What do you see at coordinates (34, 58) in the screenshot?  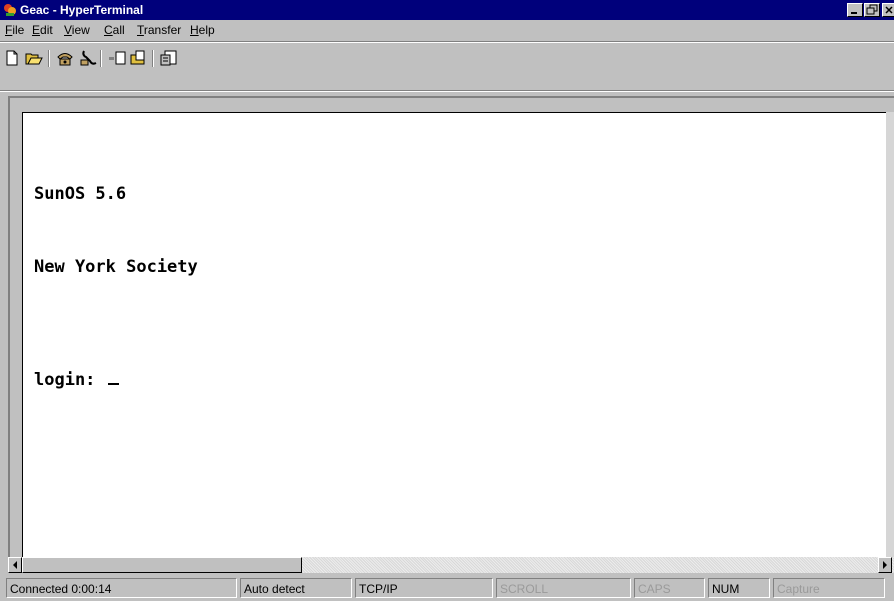 I see `open-icon` at bounding box center [34, 58].